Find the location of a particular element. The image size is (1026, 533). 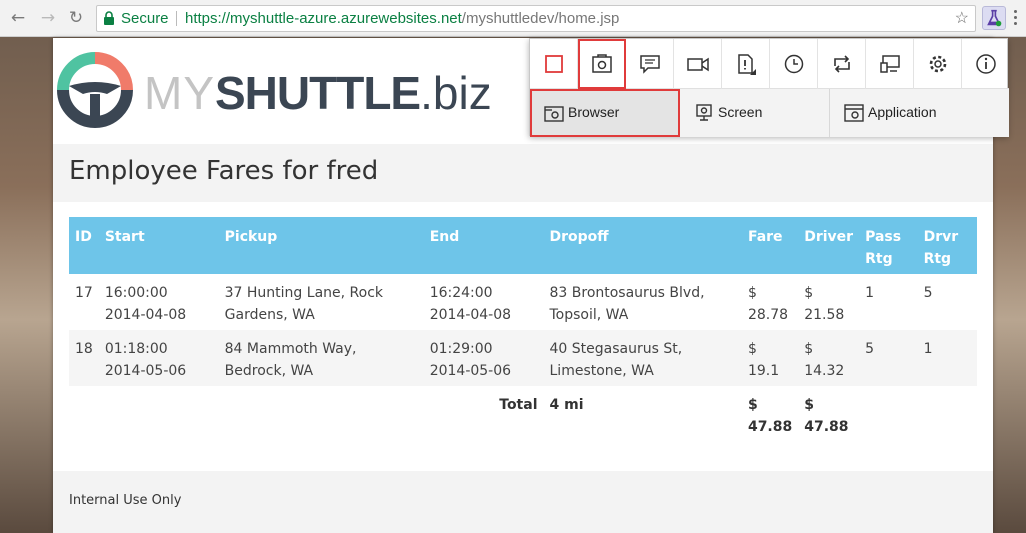

header-start: Start is located at coordinates (158, 245).